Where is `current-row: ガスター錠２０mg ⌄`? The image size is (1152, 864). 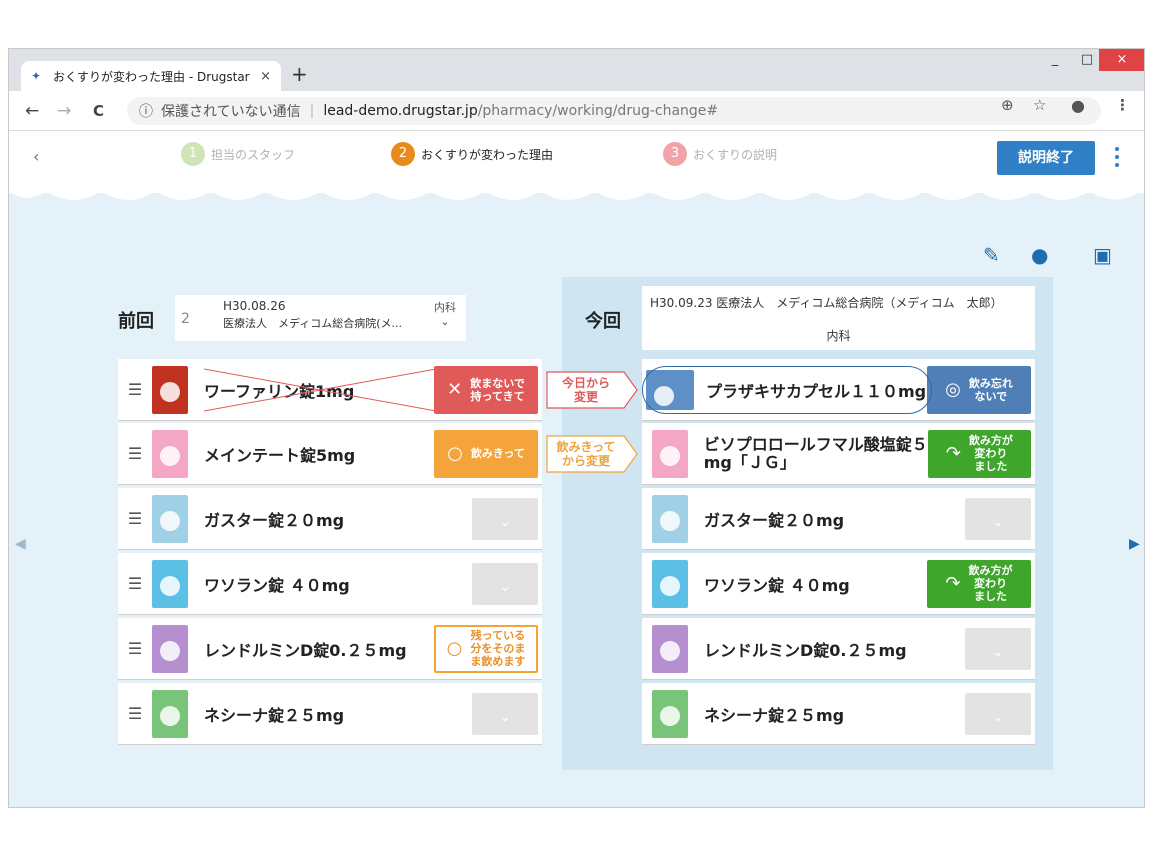 current-row: ガスター錠２０mg ⌄ is located at coordinates (838, 519).